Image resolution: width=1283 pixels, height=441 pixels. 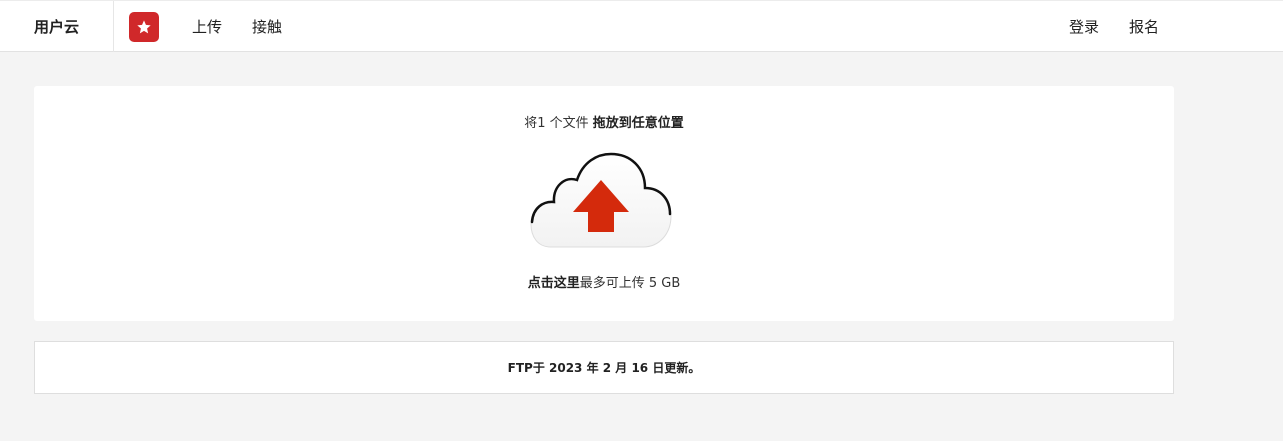 I want to click on ftp-update-notice: FTP于 2023 年 2 月 16 日更新。, so click(x=604, y=367).